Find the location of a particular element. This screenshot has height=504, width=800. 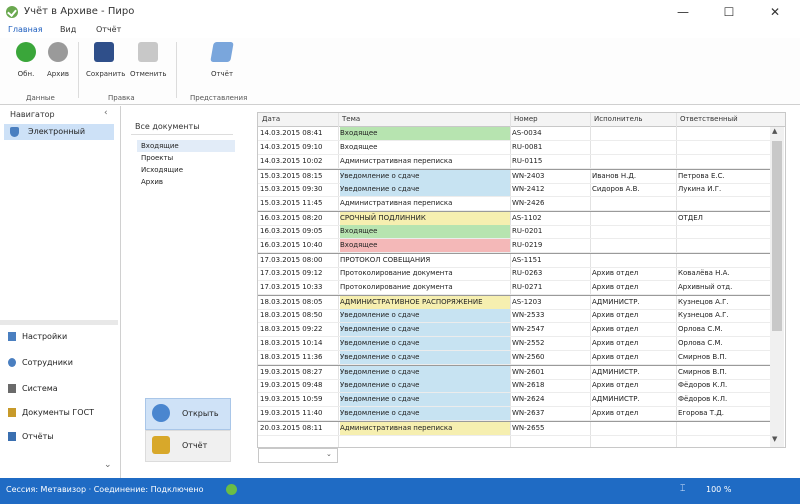

refresh-label: Обн. is located at coordinates (26, 74).